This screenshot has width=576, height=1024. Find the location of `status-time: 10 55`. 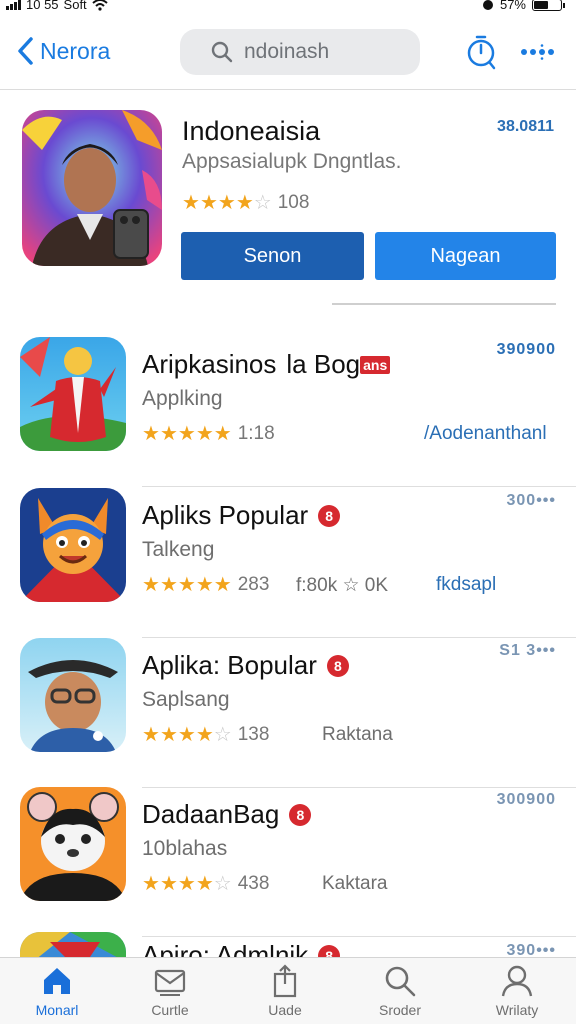

status-time: 10 55 is located at coordinates (42, 6).